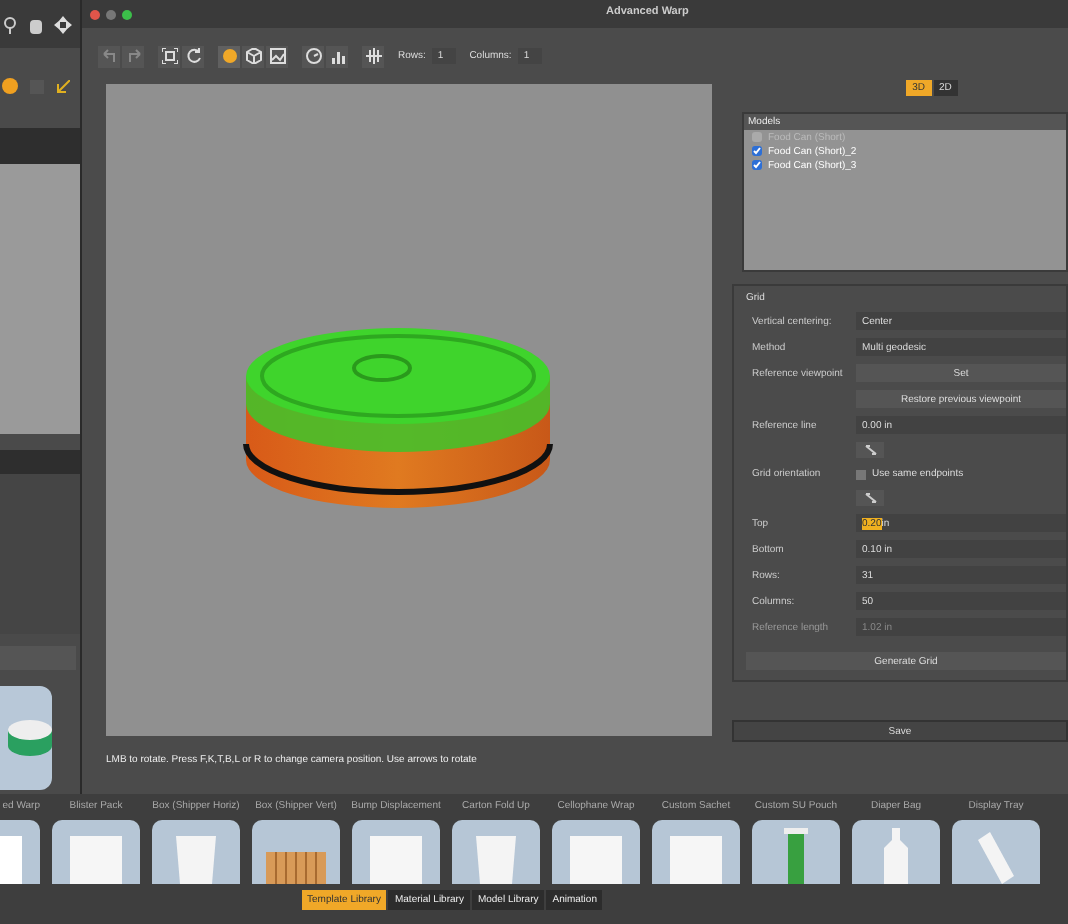 Image resolution: width=1068 pixels, height=924 pixels. I want to click on close-button, so click(95, 14).